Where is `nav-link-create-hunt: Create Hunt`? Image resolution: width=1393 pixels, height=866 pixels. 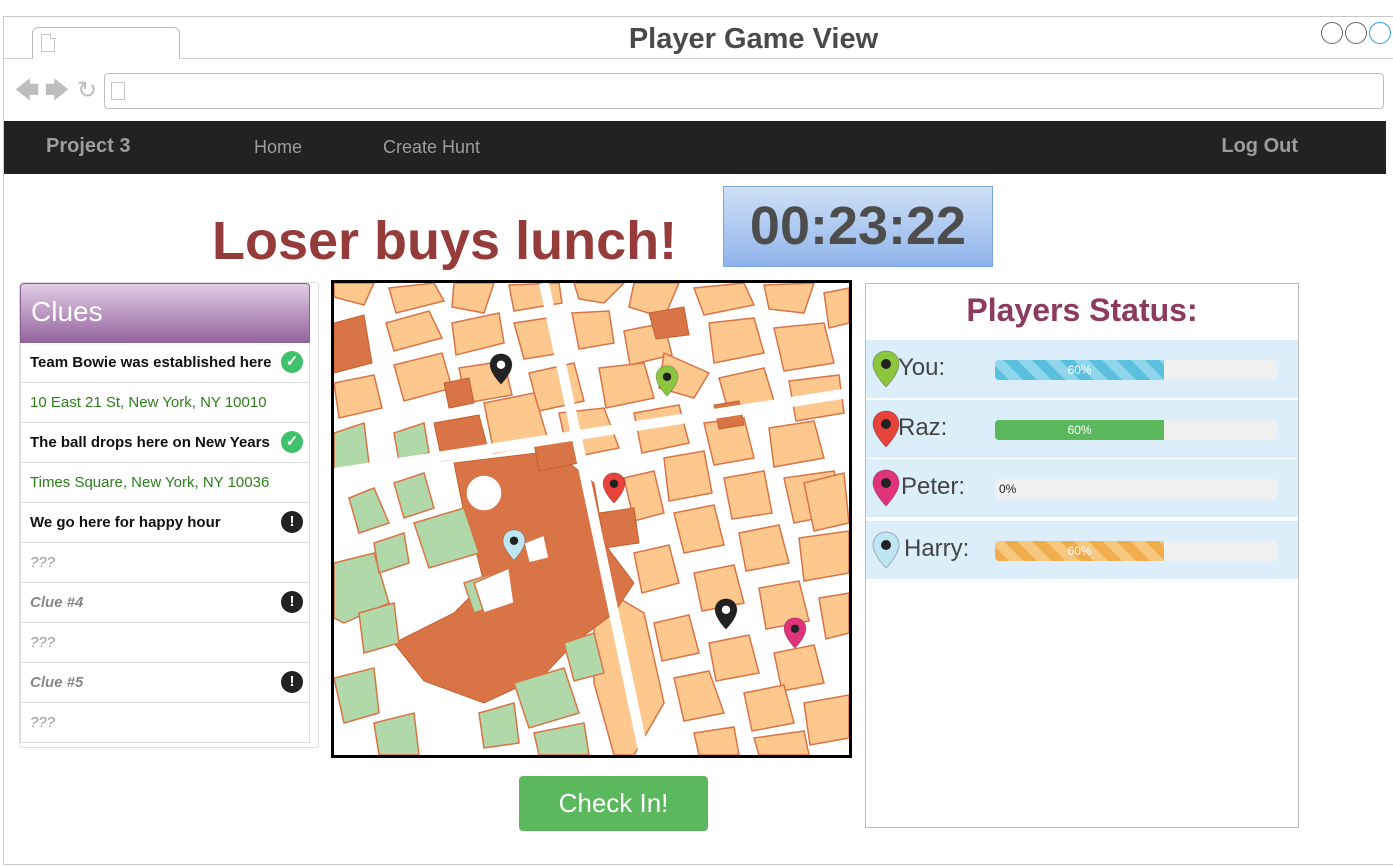
nav-link-create-hunt: Create Hunt is located at coordinates (431, 147).